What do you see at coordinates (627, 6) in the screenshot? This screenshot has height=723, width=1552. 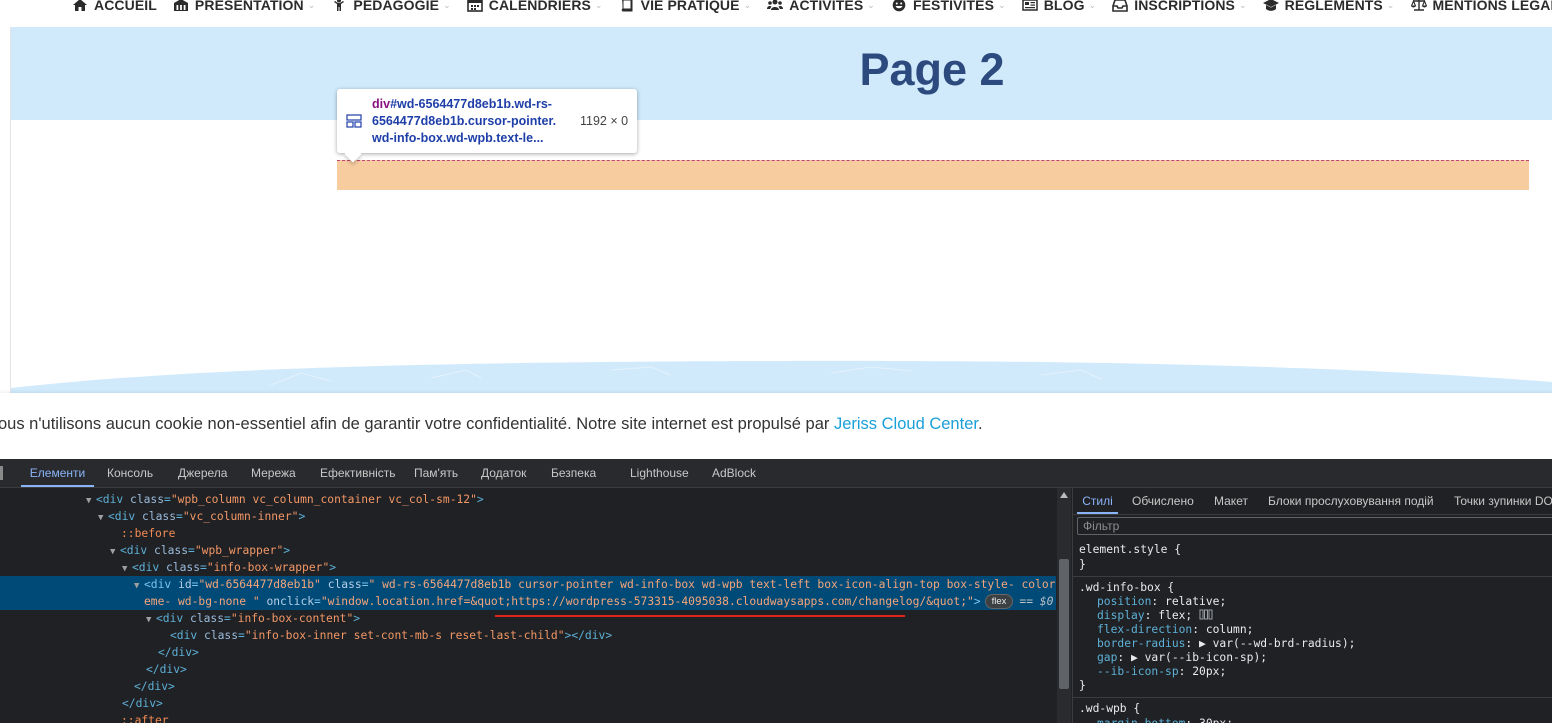 I see `book-icon` at bounding box center [627, 6].